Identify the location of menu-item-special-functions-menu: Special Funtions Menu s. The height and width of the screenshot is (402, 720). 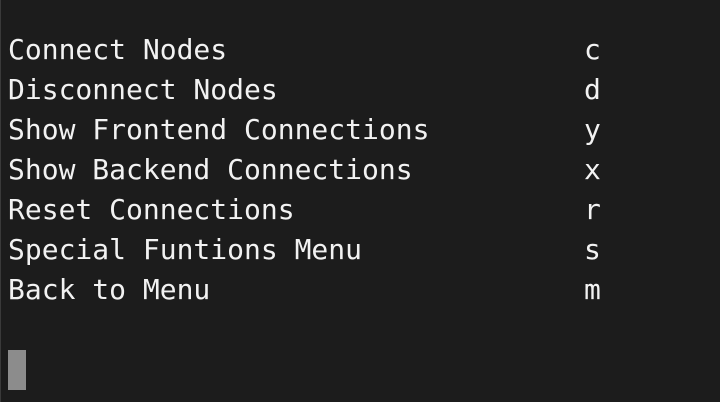
(358, 250).